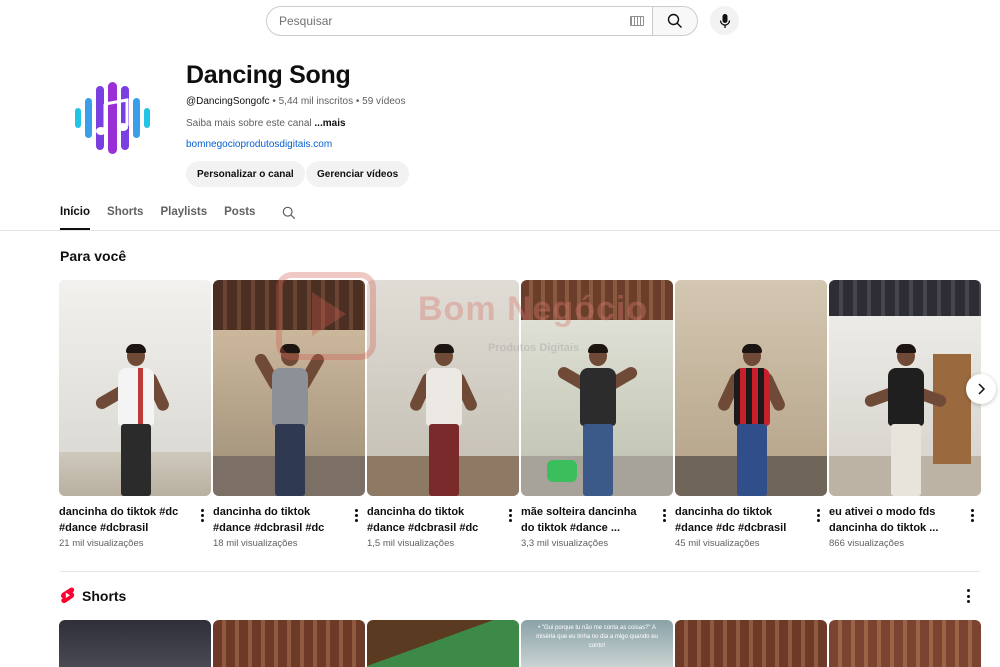 Image resolution: width=1000 pixels, height=667 pixels. I want to click on video-views: 21 mil visualizações, so click(101, 543).